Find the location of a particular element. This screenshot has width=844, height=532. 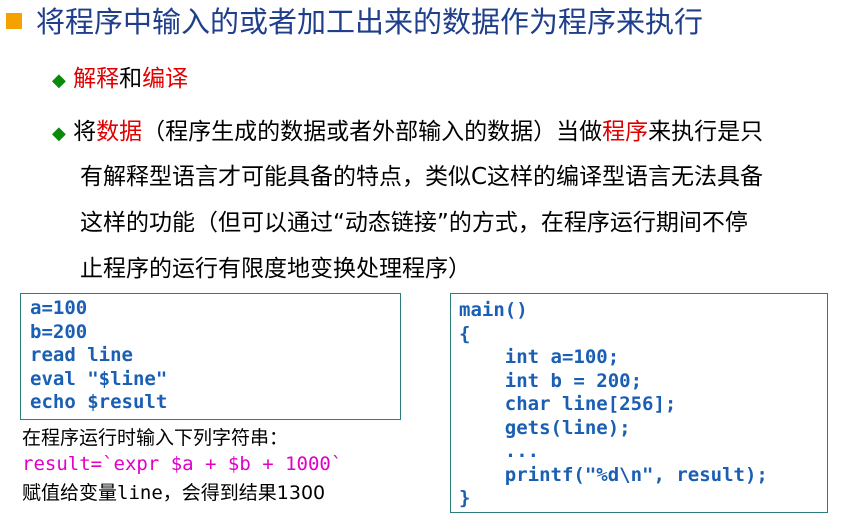

note-line-3: 赋值给变量line，会得到结果1300 is located at coordinates (173, 493).